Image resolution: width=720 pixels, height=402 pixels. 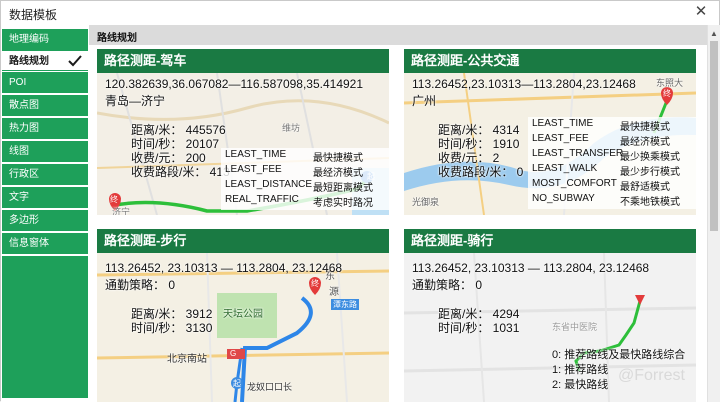 What do you see at coordinates (345, 304) in the screenshot?
I see `map-road-label: 潭东路` at bounding box center [345, 304].